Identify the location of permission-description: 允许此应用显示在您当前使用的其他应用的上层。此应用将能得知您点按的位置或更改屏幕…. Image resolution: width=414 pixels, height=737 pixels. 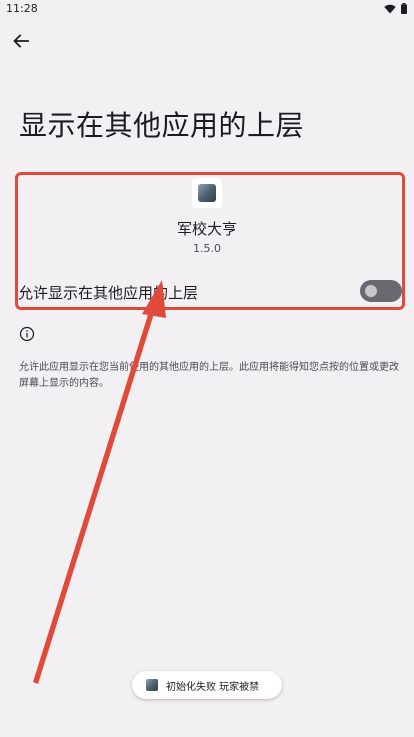
(209, 375).